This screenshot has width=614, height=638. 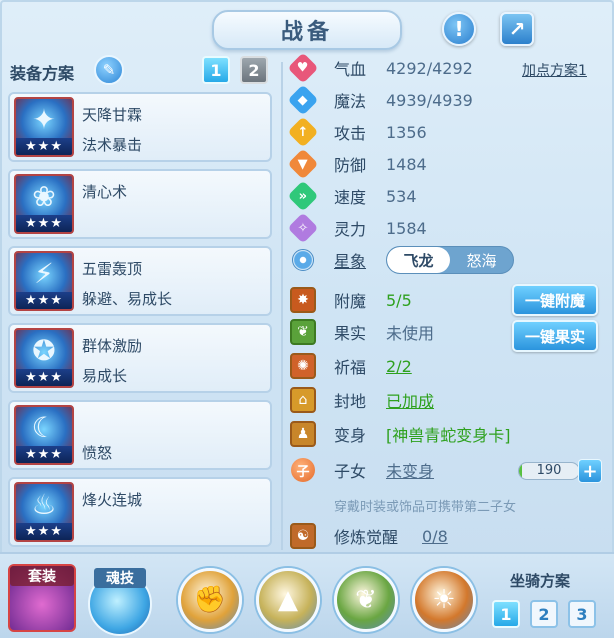 What do you see at coordinates (97, 453) in the screenshot?
I see `skill-effect: 愤怒` at bounding box center [97, 453].